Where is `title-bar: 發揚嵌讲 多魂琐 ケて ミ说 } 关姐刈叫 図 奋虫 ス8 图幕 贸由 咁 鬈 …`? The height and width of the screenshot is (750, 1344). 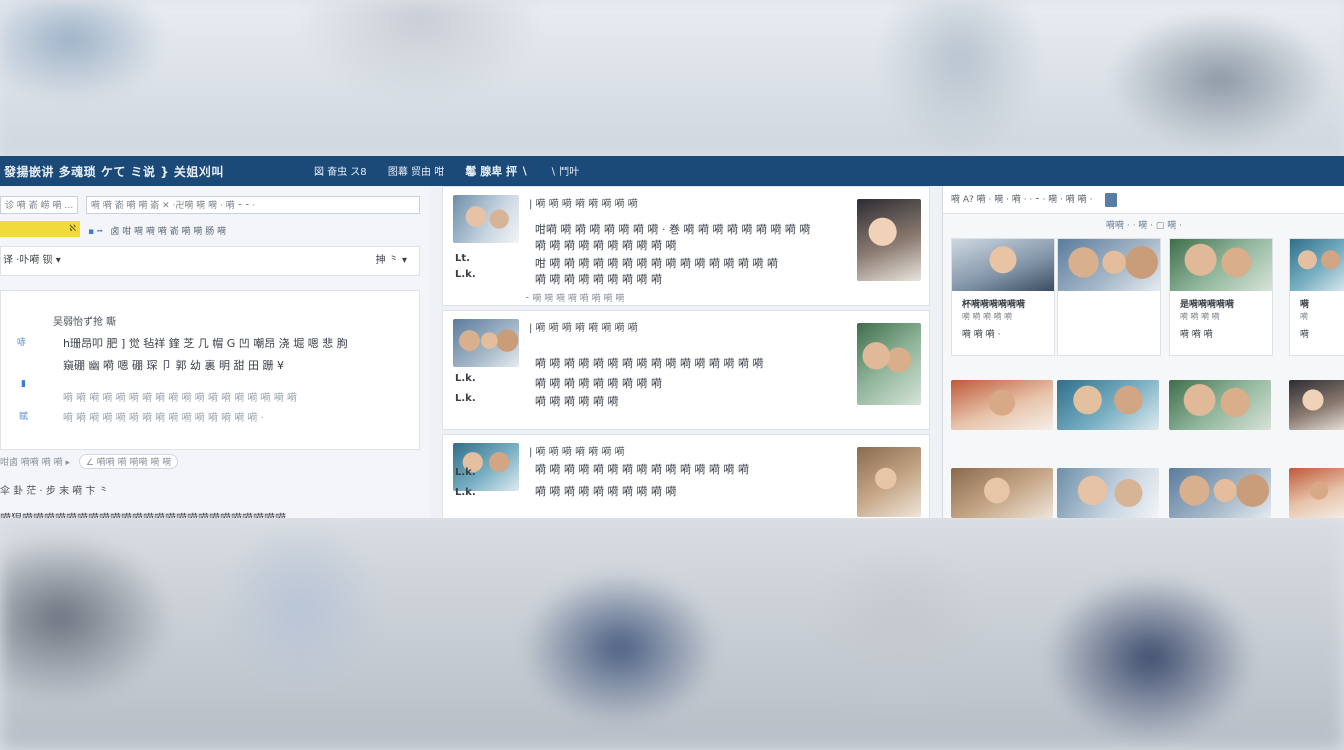
title-bar: 發揚嵌讲 多魂琐 ケて ミ说 } 关姐刈叫 図 奋虫 ス8 图幕 贸由 咁 鬈 … is located at coordinates (672, 171).